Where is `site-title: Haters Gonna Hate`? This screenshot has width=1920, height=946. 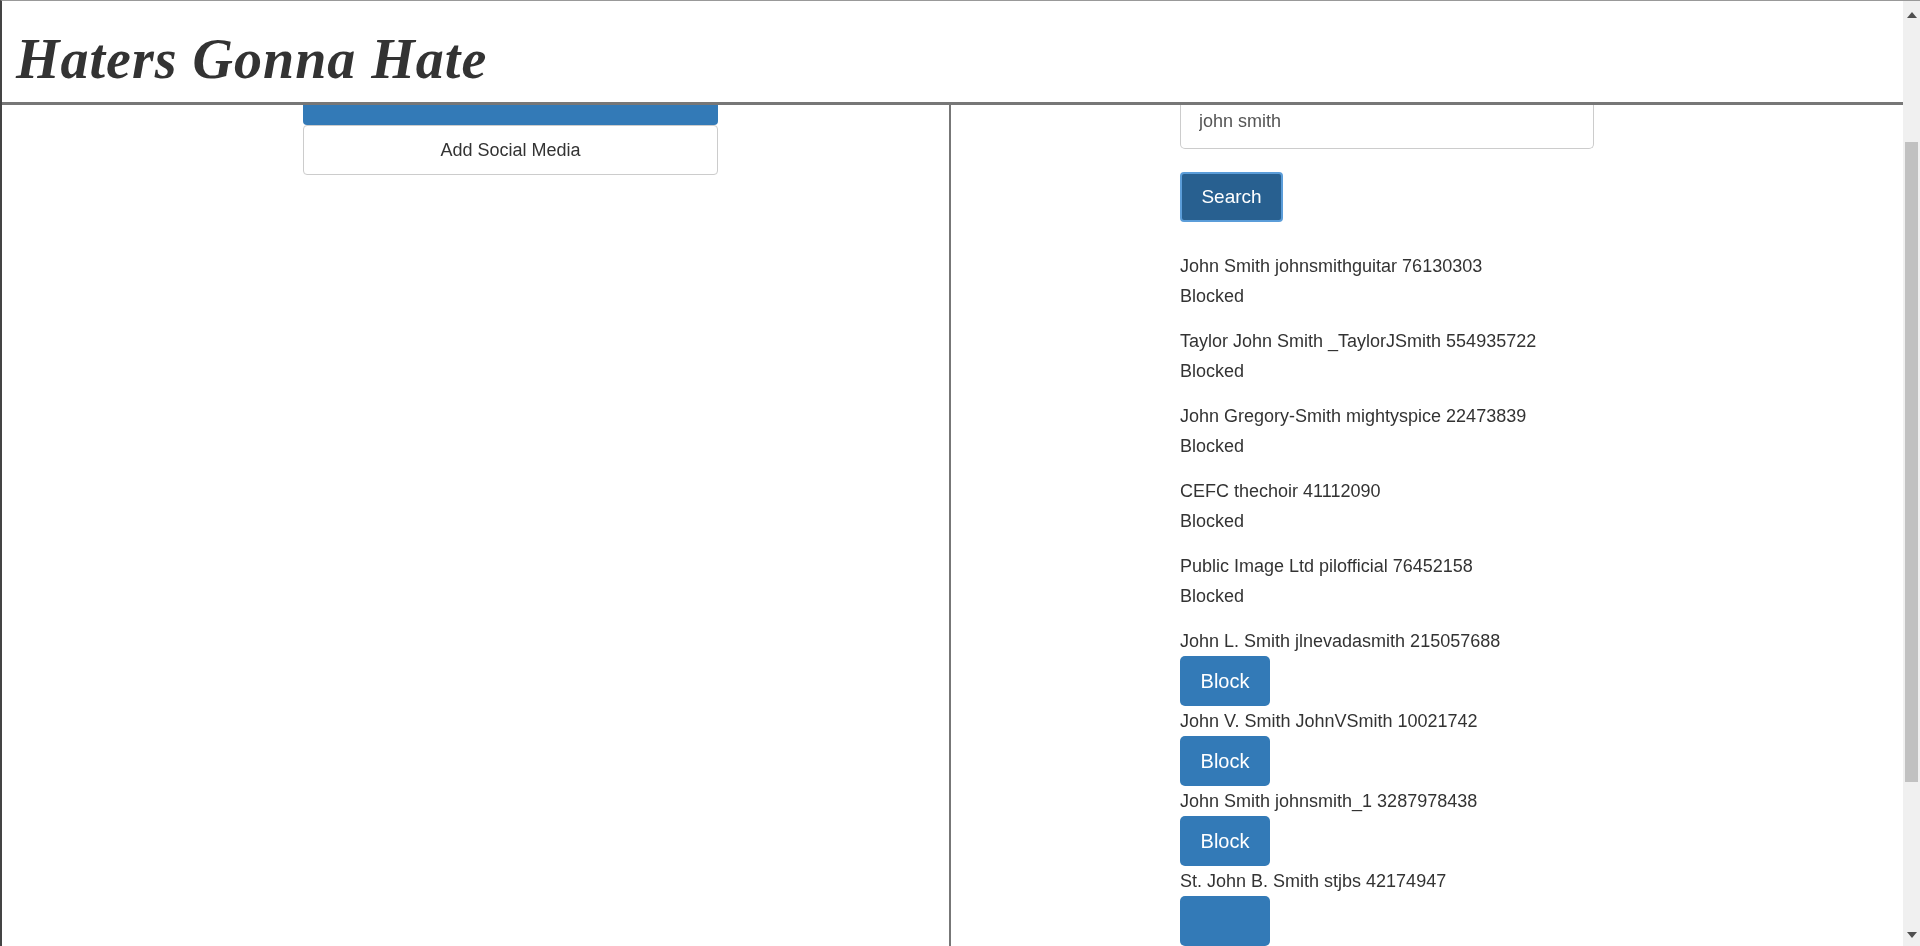 site-title: Haters Gonna Hate is located at coordinates (252, 58).